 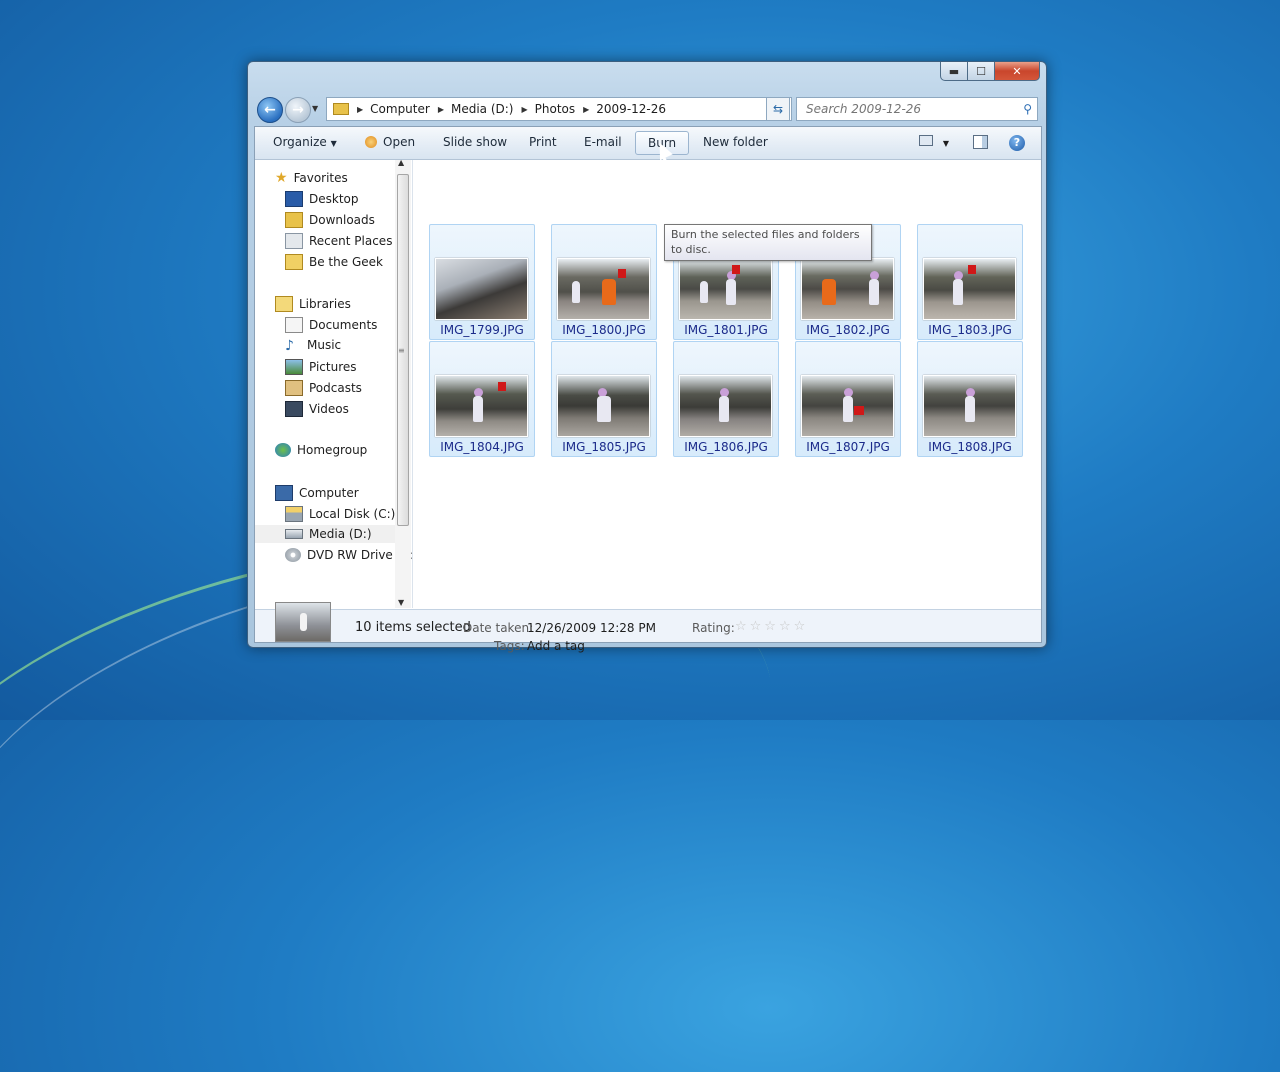 What do you see at coordinates (726, 447) in the screenshot?
I see `file-name: IMG_1806.JPG` at bounding box center [726, 447].